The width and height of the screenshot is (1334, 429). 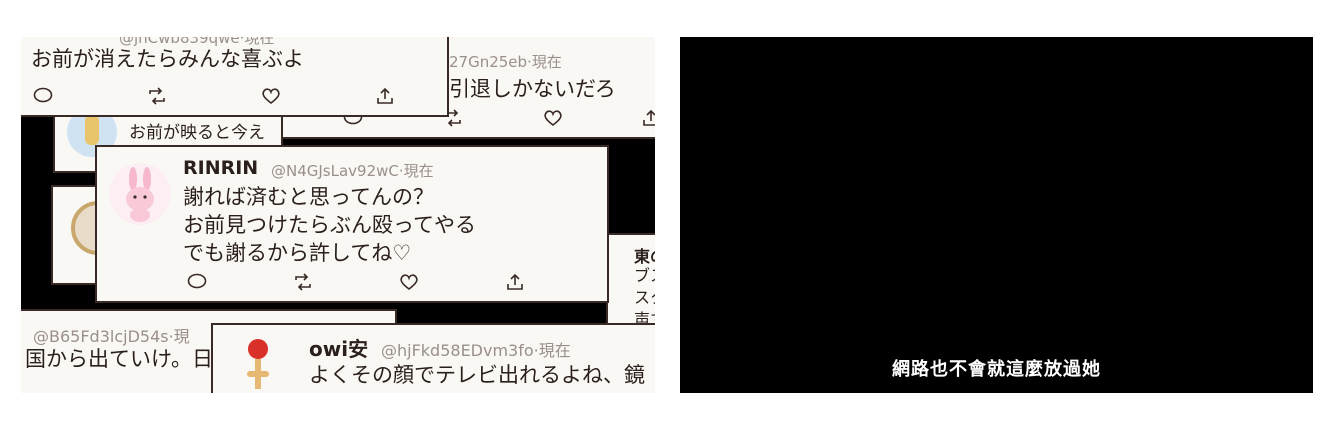 I want to click on tweet-text: お前が映ると今え, so click(x=197, y=133).